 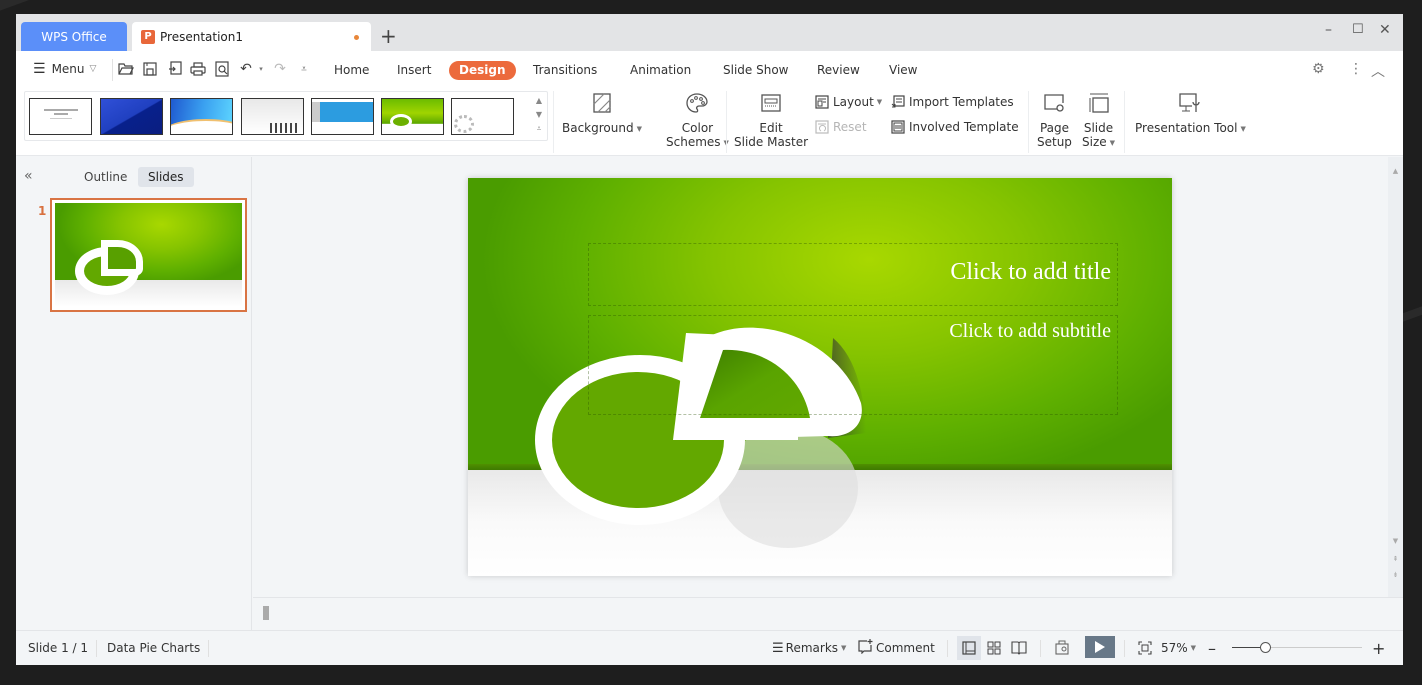 I want to click on minimize-button: –, so click(x=1328, y=30).